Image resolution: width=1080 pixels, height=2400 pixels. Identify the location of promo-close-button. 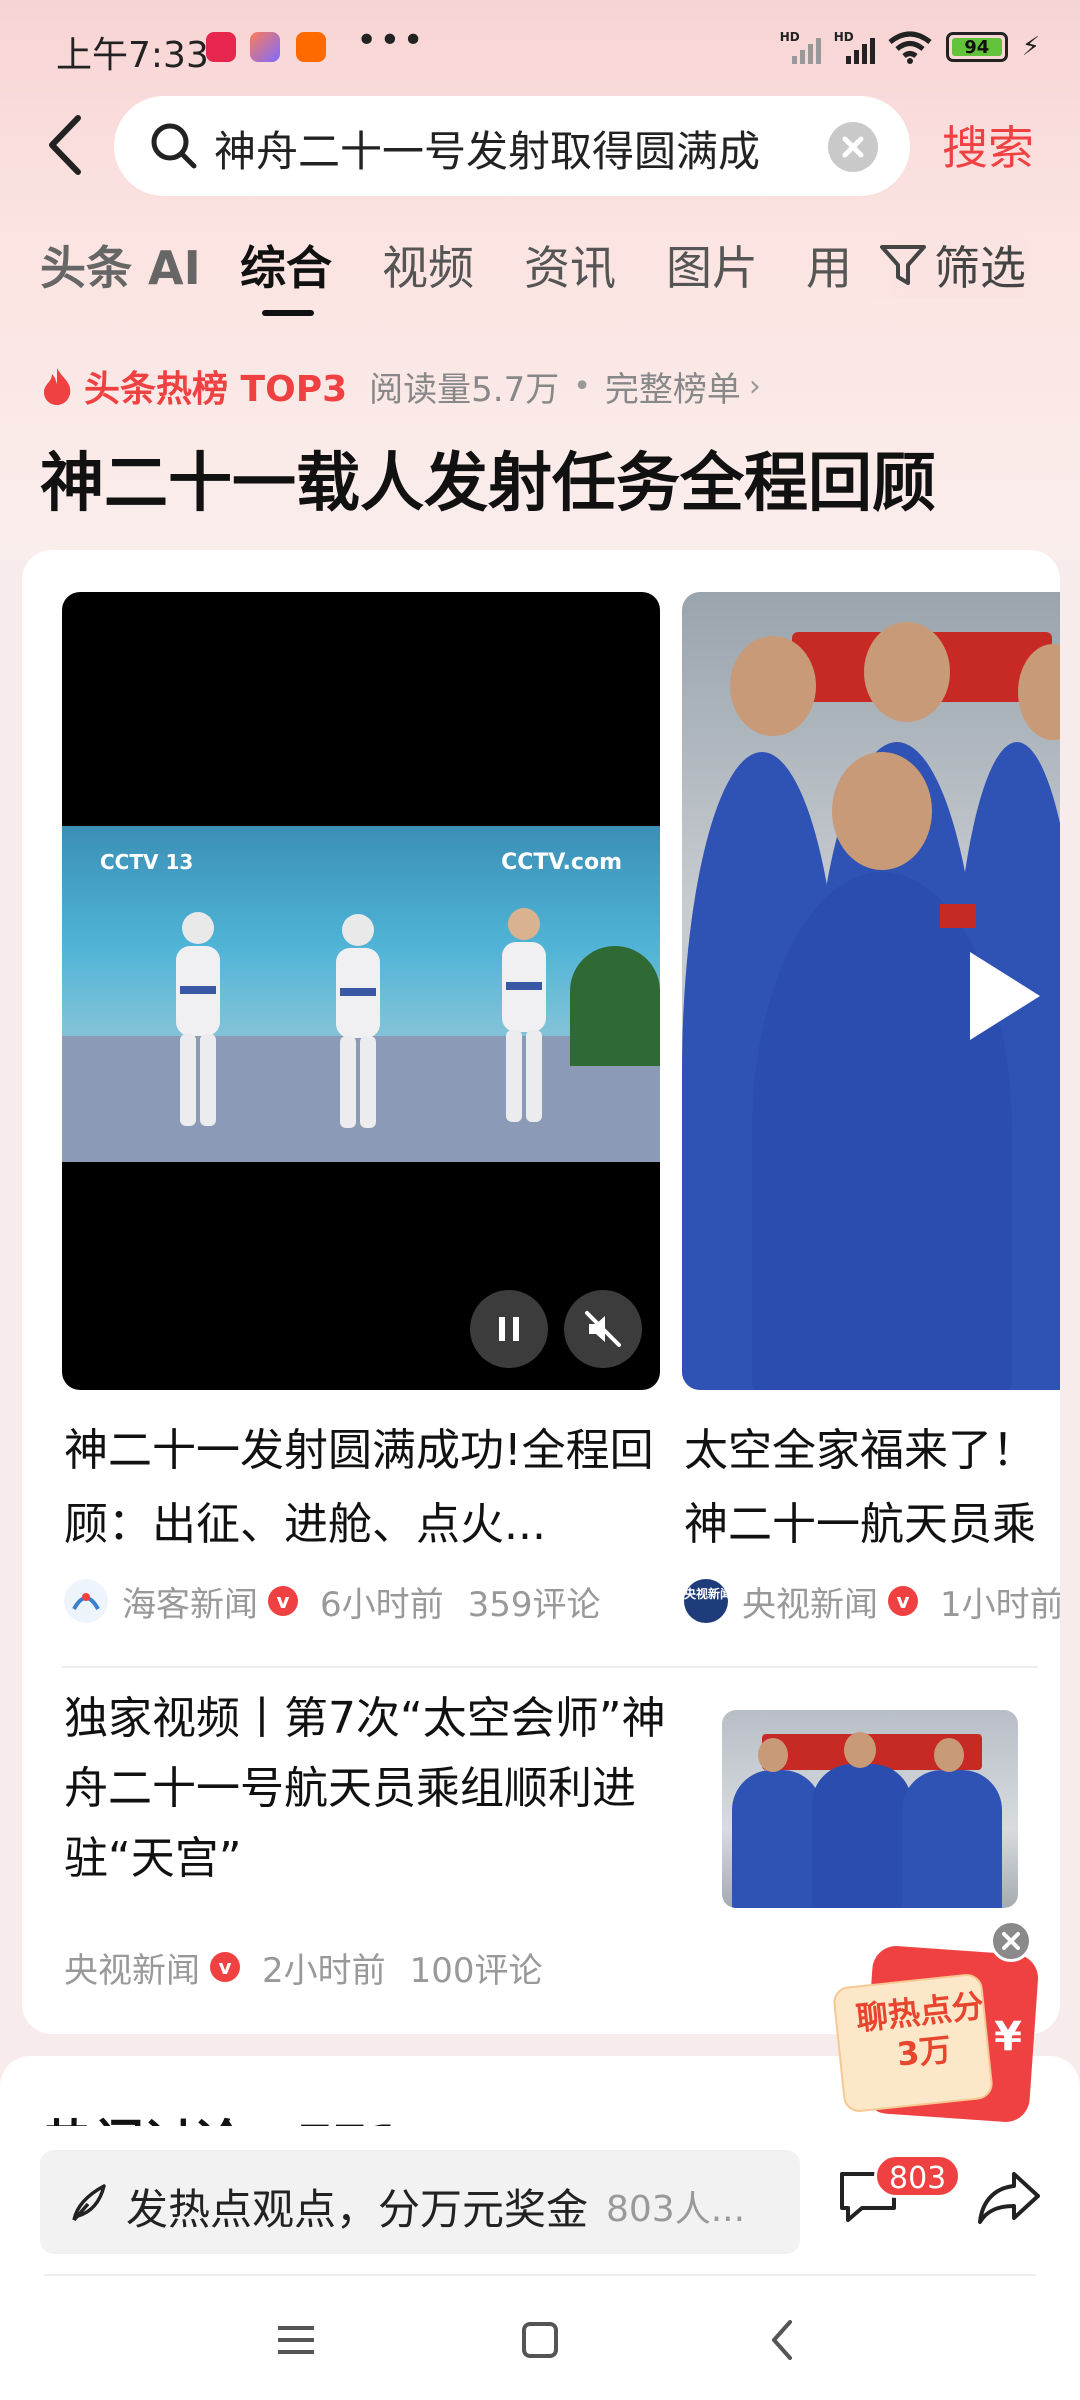
(1011, 1941).